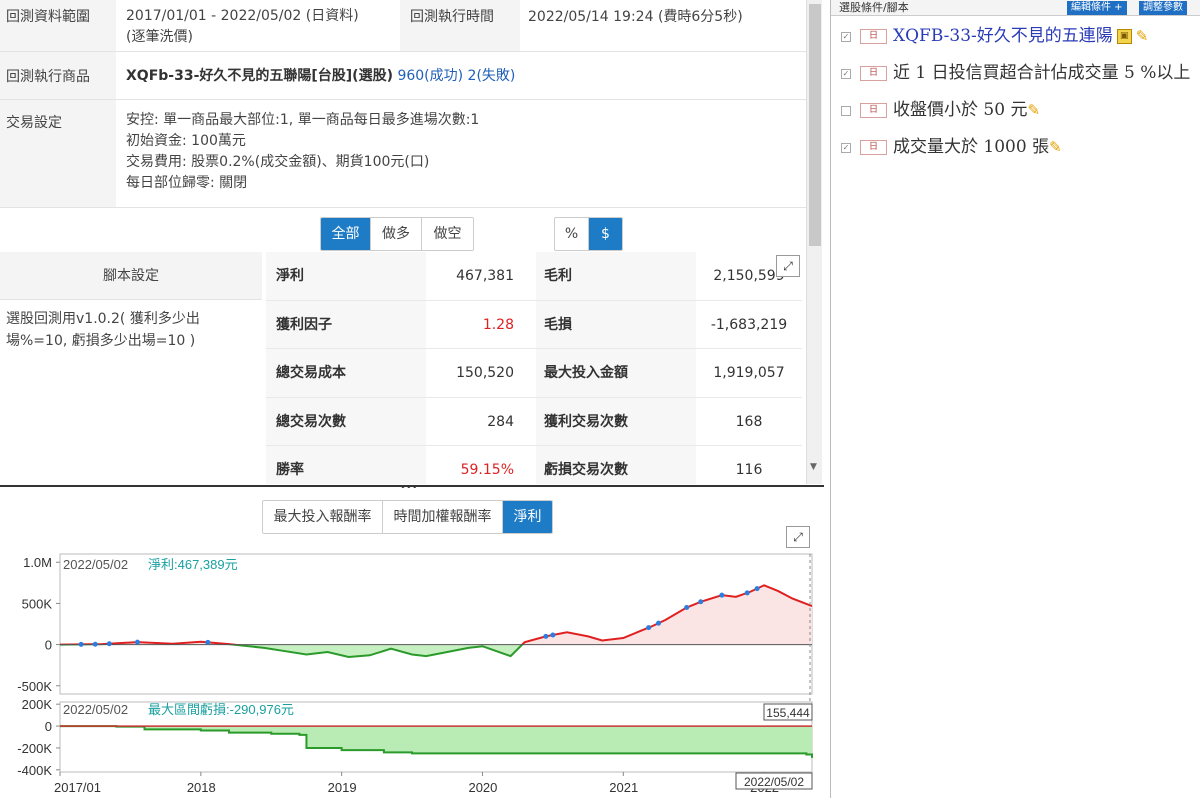  I want to click on image-icon: ▣, so click(1124, 36).